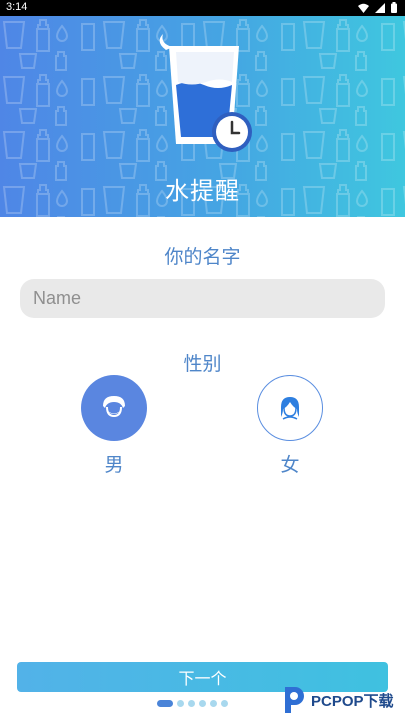 The height and width of the screenshot is (720, 405). I want to click on page-indicator, so click(192, 703).